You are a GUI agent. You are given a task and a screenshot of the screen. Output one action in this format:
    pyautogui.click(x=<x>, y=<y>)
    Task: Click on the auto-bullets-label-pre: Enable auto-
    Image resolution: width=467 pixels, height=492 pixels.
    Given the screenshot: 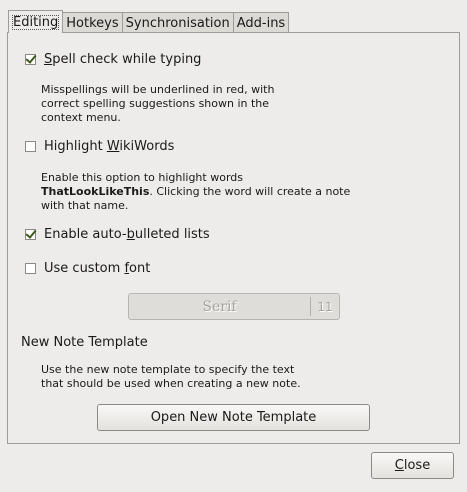 What is the action you would take?
    pyautogui.click(x=85, y=234)
    